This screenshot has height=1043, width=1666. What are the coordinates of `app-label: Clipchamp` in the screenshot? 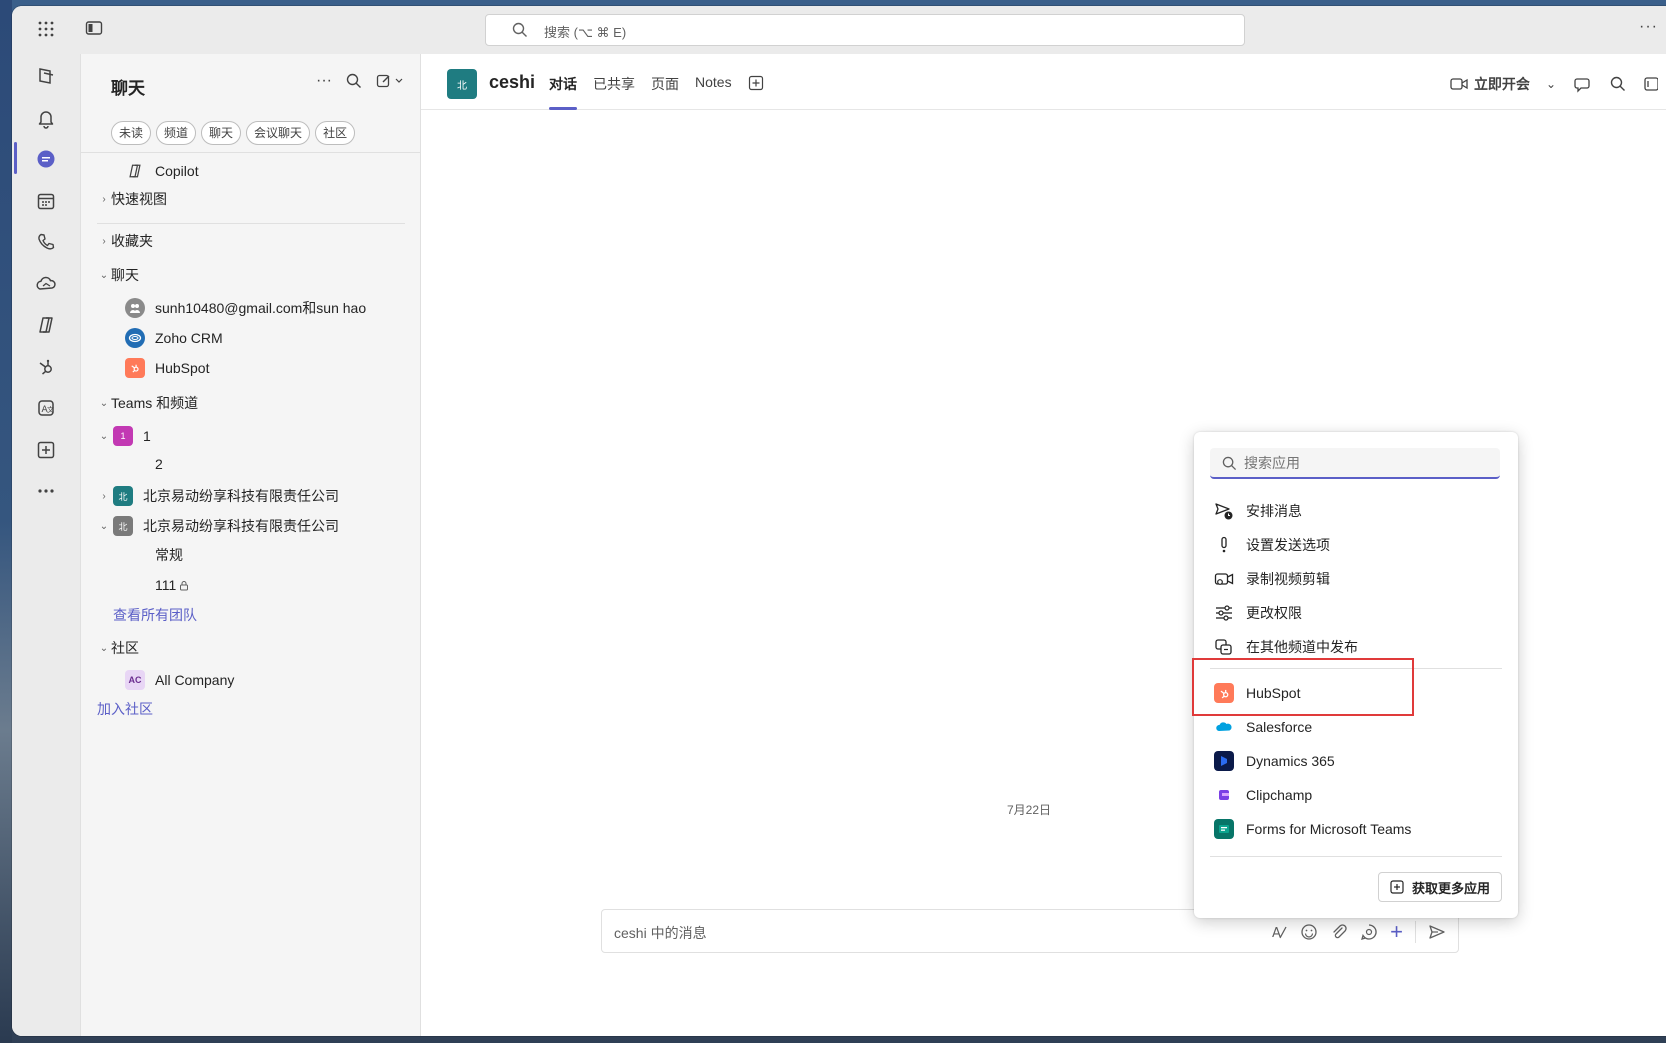 It's located at (1279, 795).